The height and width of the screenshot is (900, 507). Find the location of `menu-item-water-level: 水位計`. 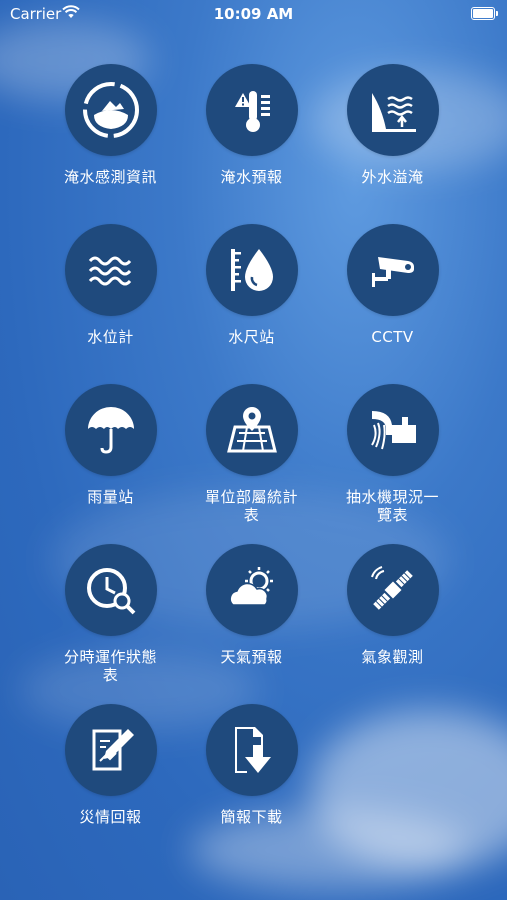

menu-item-water-level: 水位計 is located at coordinates (110, 294).